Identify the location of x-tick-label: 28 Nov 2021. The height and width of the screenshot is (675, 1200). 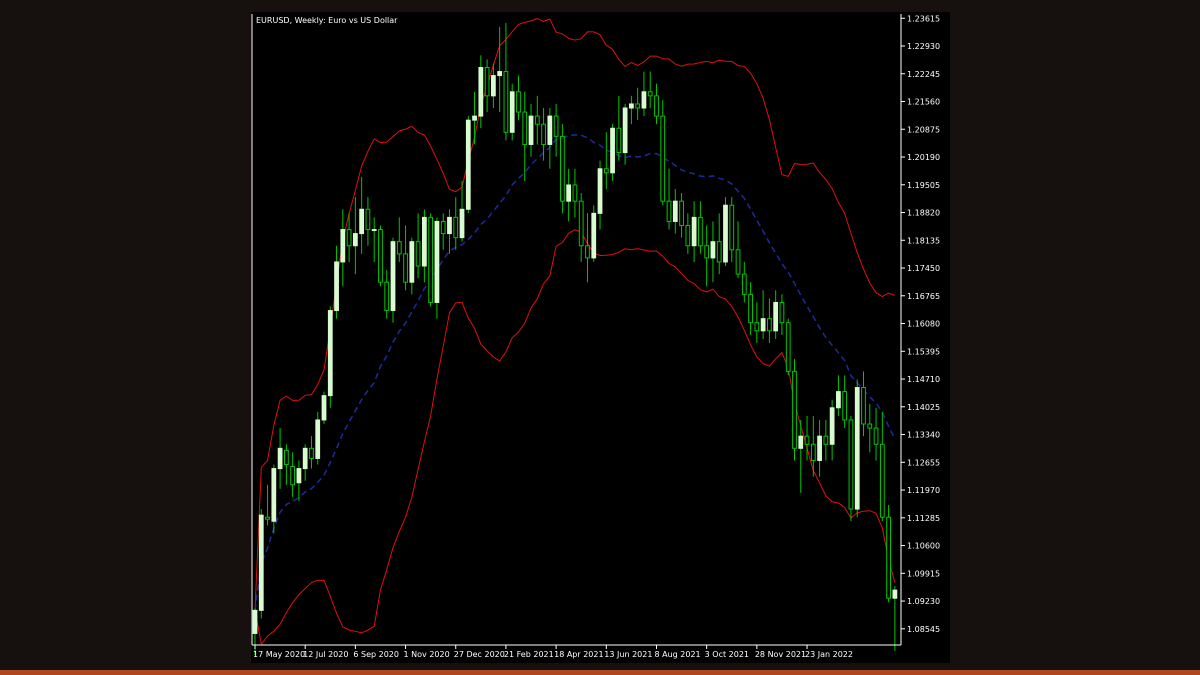
(780, 654).